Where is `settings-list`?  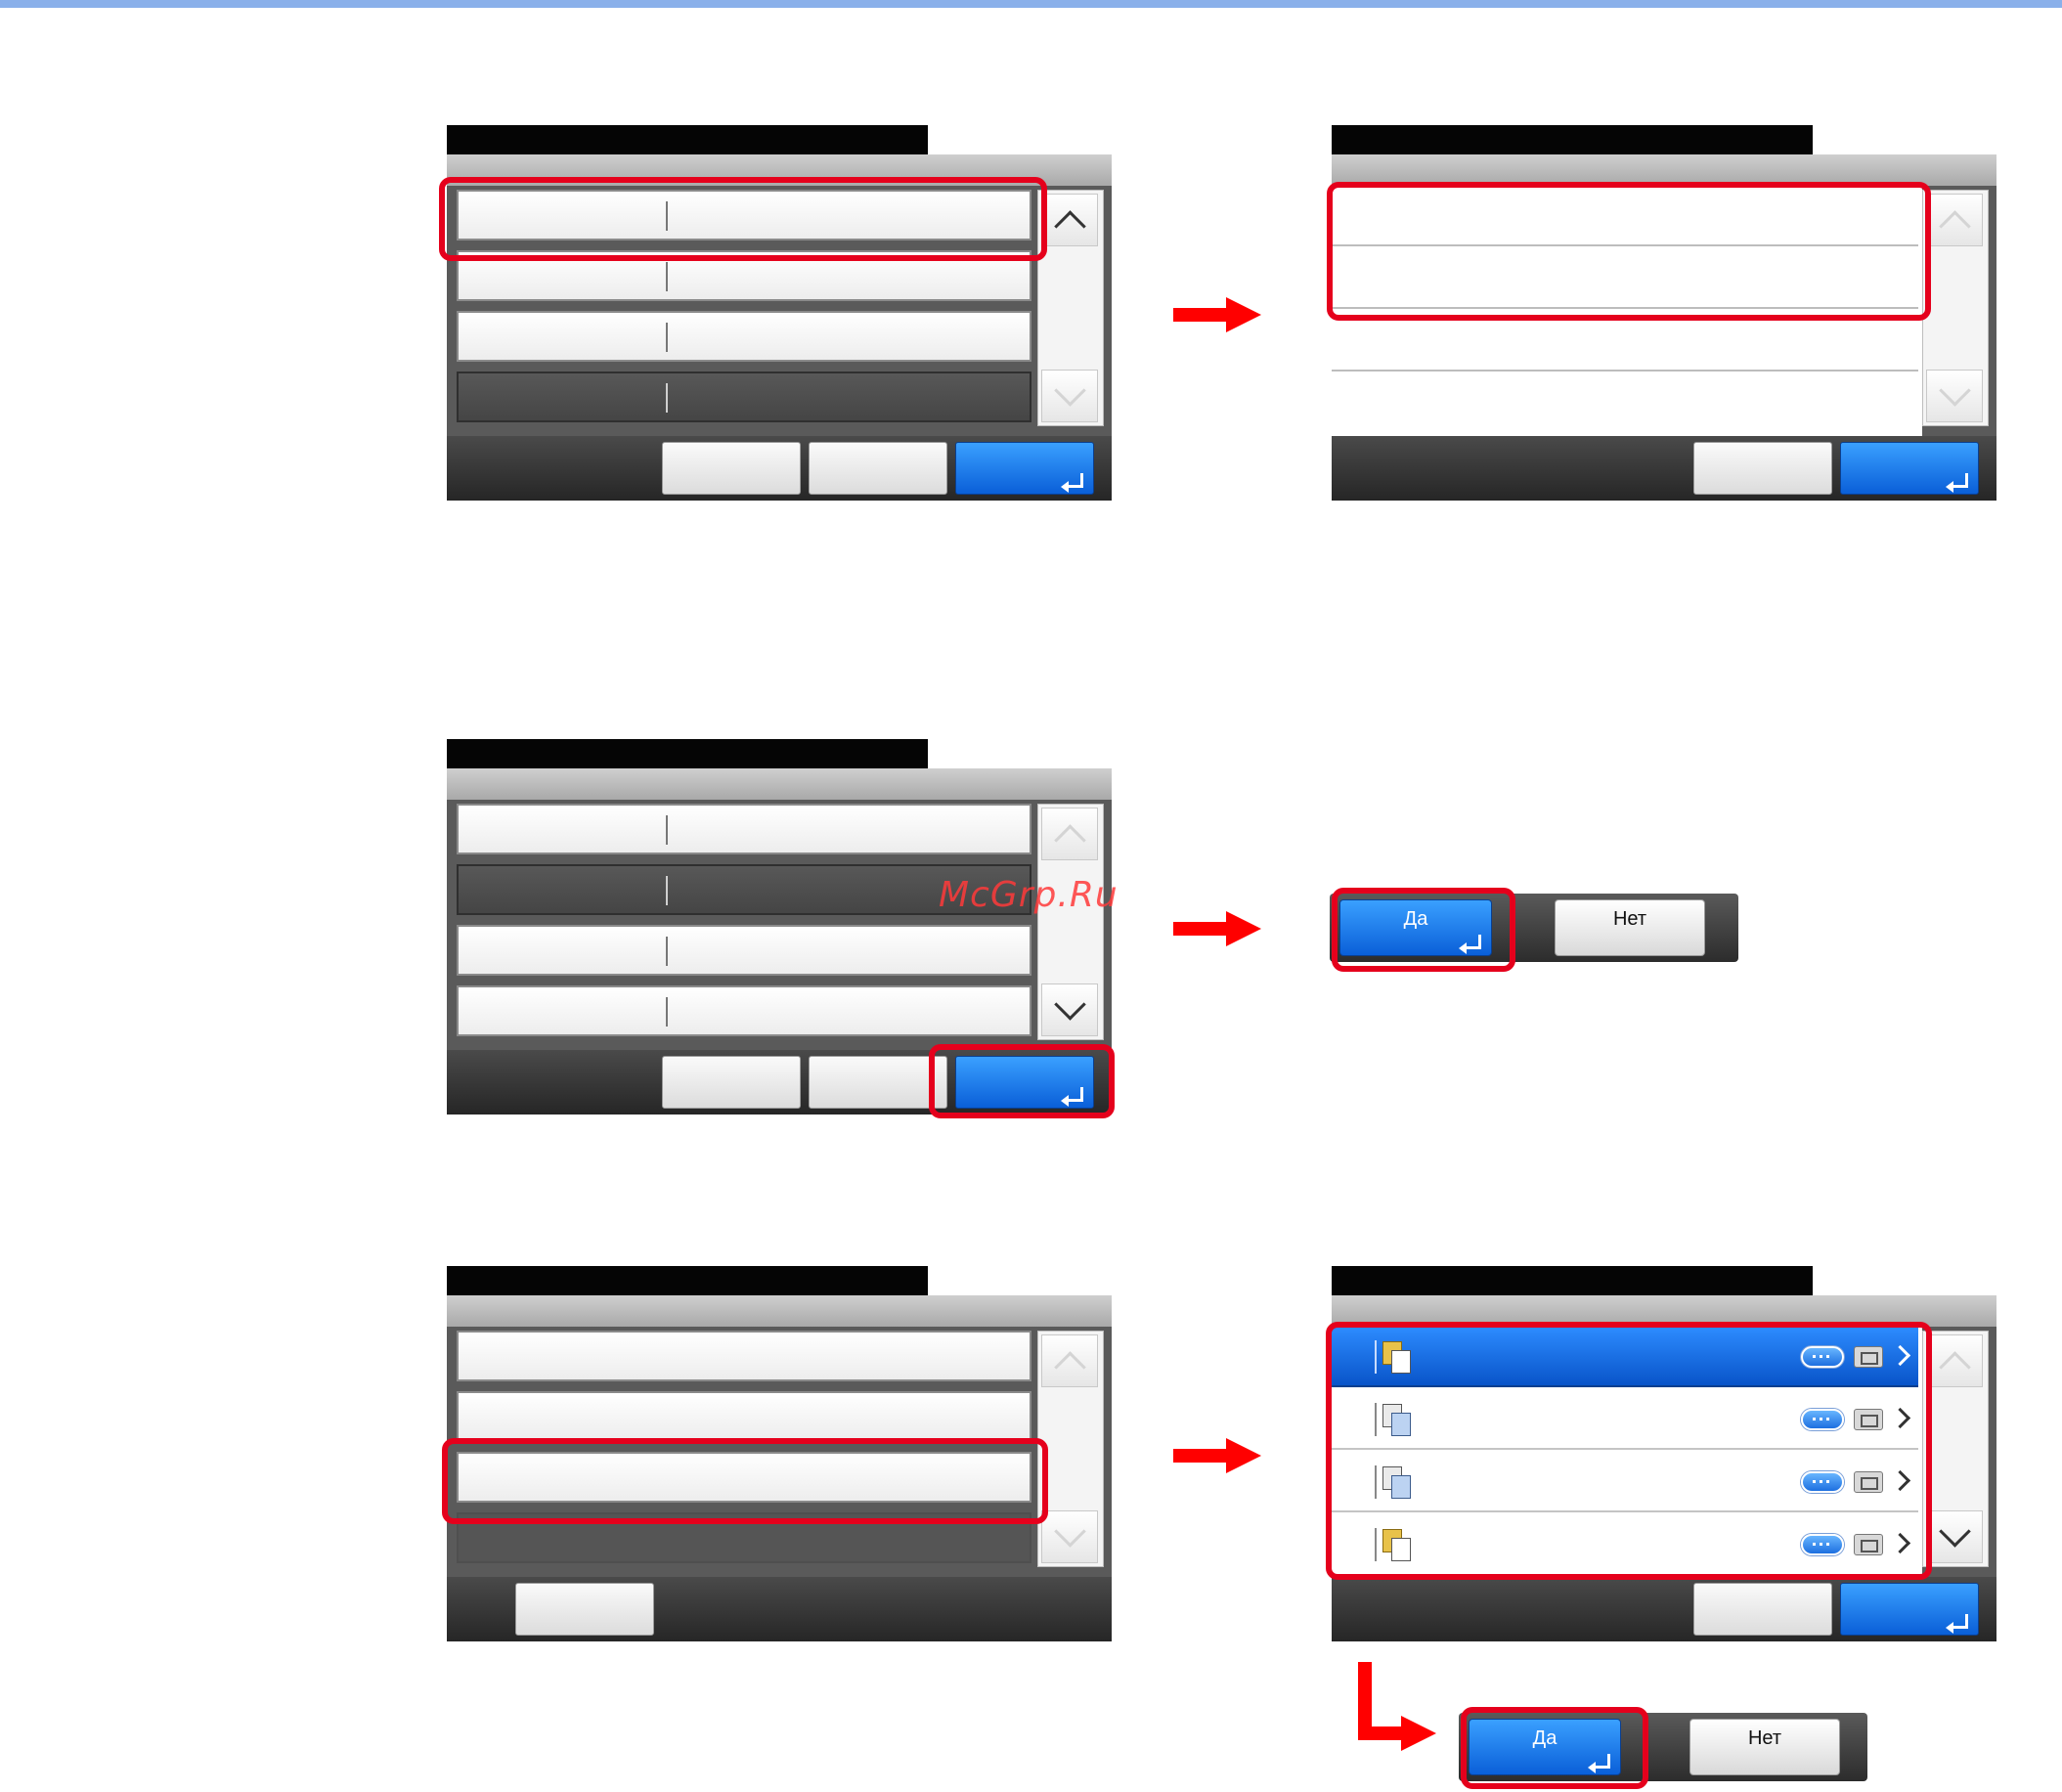
settings-list is located at coordinates (744, 922).